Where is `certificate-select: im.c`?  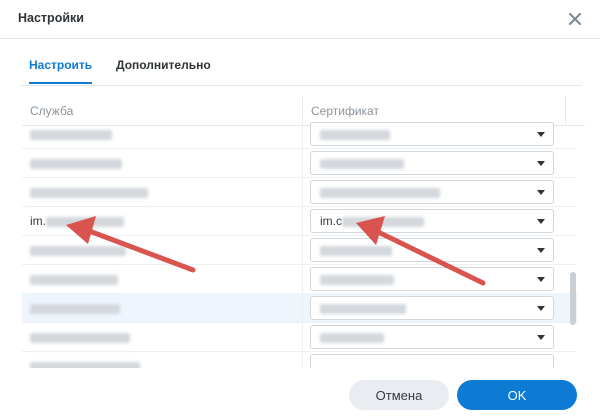
certificate-select: im.c is located at coordinates (432, 221).